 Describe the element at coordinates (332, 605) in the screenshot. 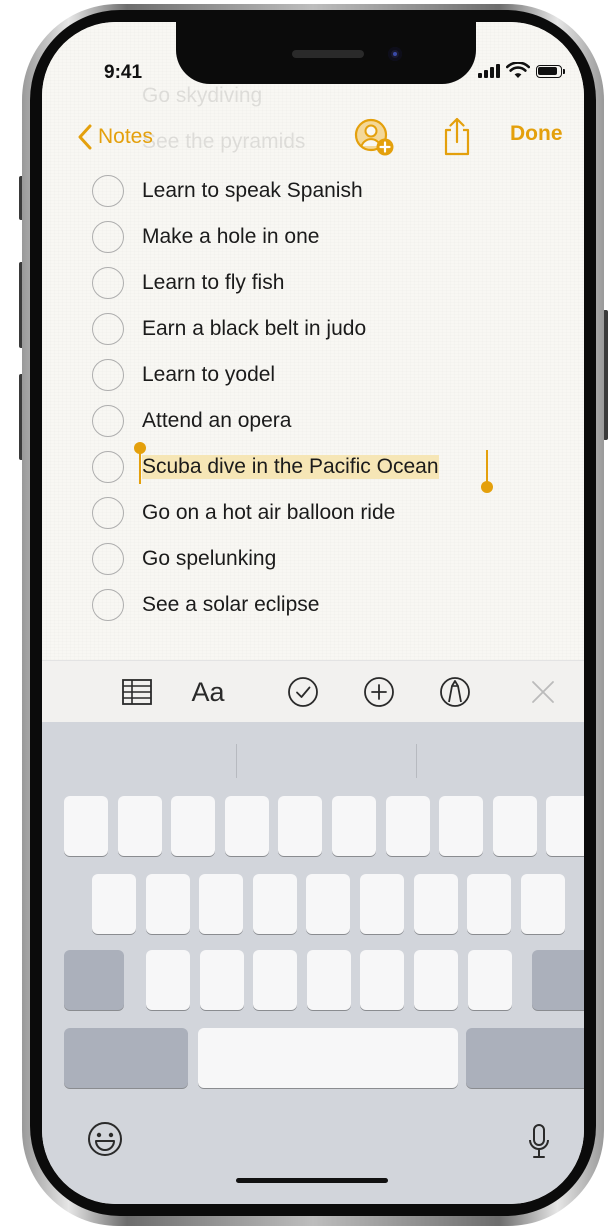

I see `checklist-item: See a solar eclipse` at that location.